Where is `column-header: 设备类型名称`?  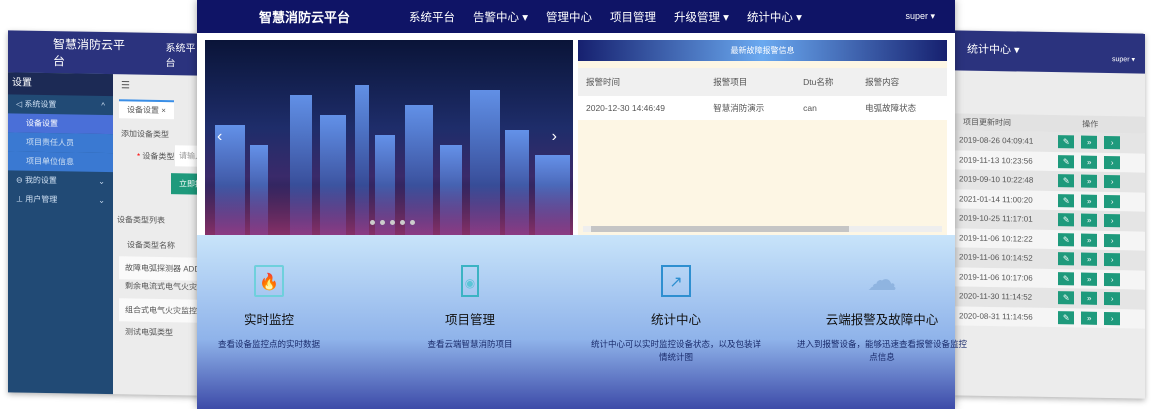 column-header: 设备类型名称 is located at coordinates (151, 245).